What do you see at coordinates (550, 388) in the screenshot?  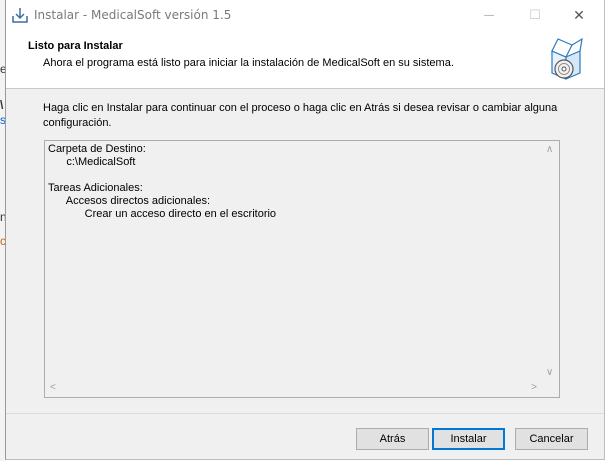 I see `scrollbar-corner` at bounding box center [550, 388].